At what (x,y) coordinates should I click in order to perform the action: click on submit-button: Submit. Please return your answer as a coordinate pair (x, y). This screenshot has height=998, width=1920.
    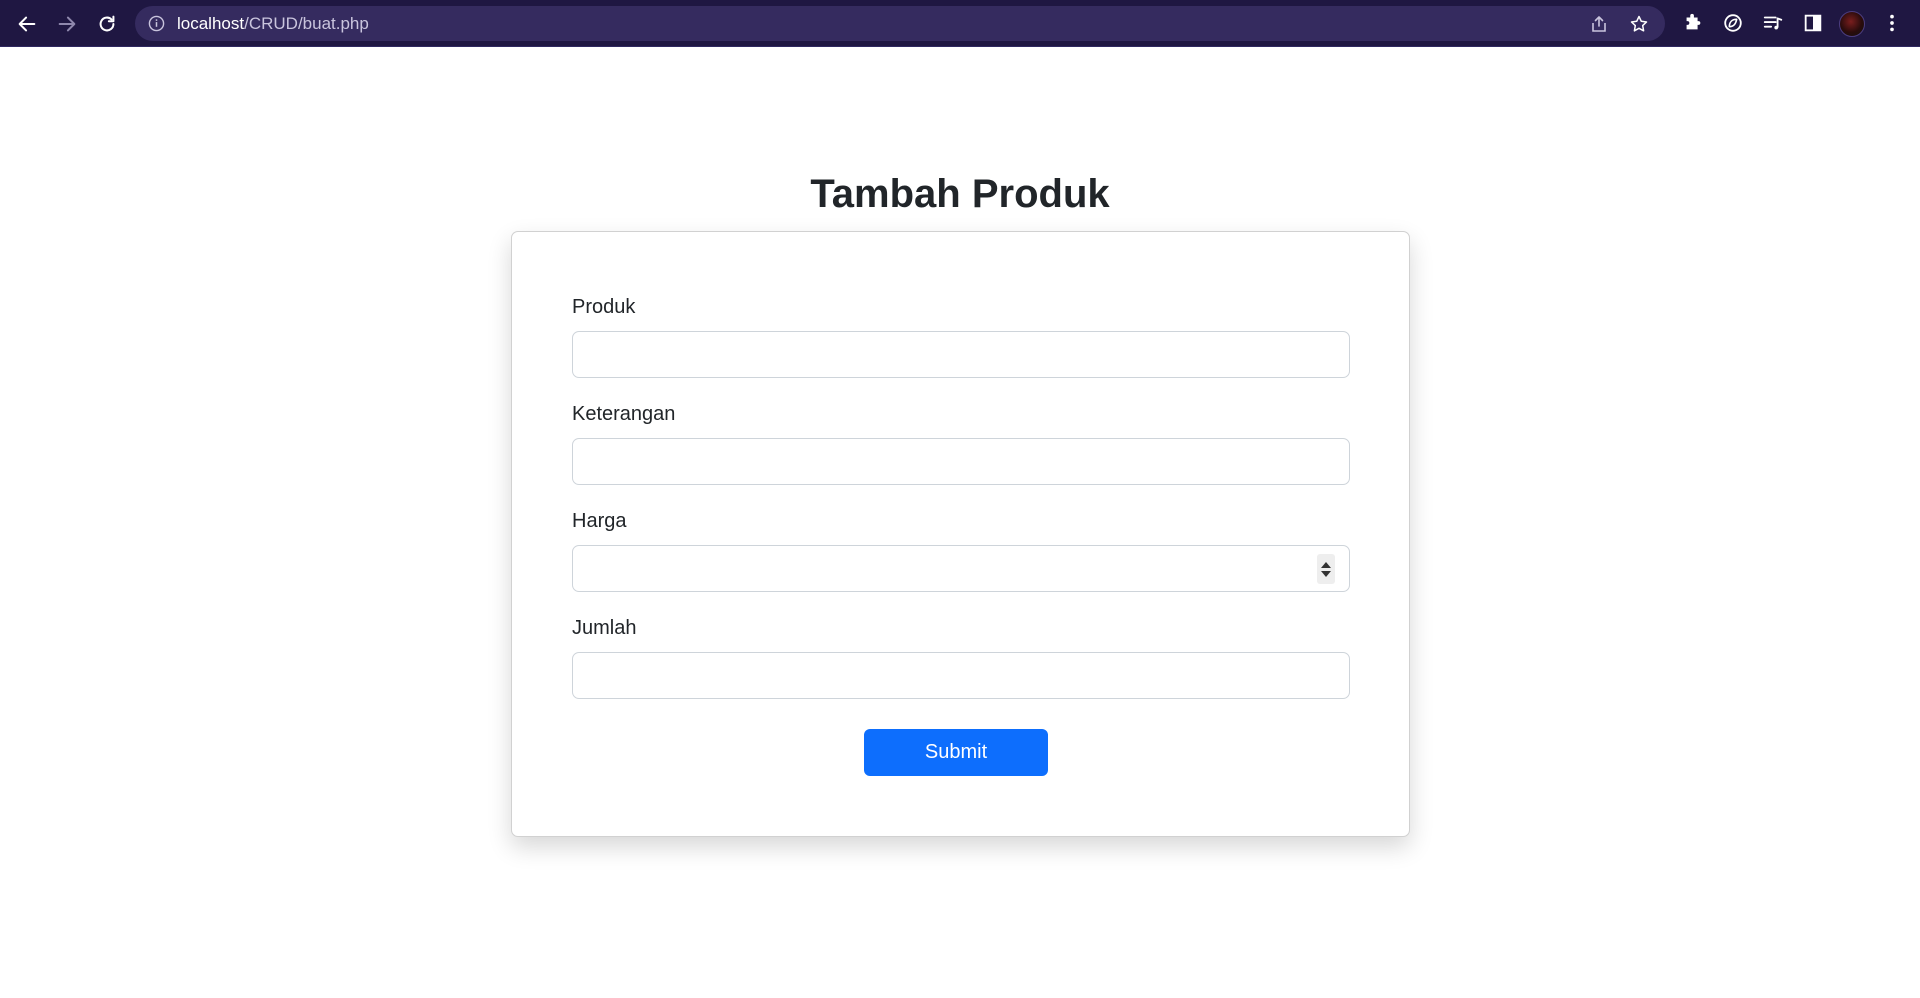
    Looking at the image, I should click on (956, 752).